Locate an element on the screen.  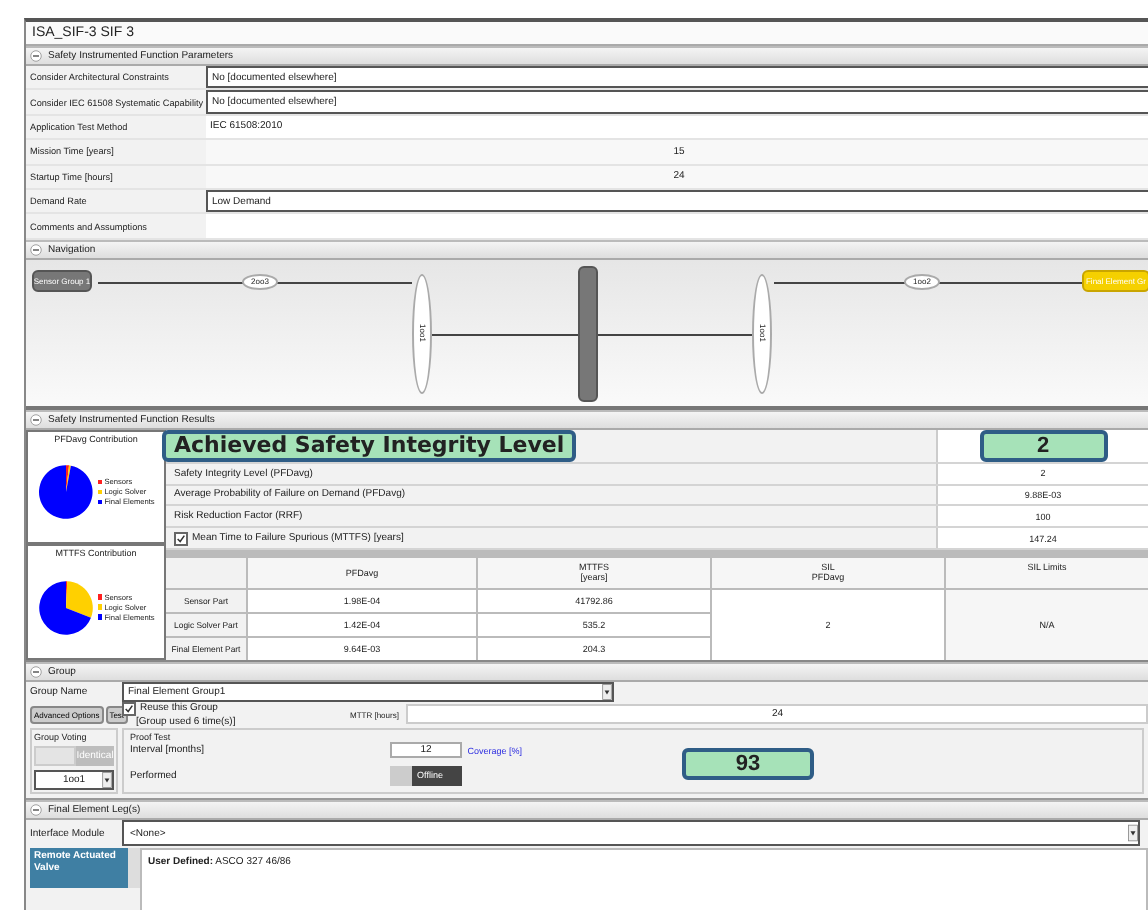
table-corner-cell is located at coordinates (206, 572).